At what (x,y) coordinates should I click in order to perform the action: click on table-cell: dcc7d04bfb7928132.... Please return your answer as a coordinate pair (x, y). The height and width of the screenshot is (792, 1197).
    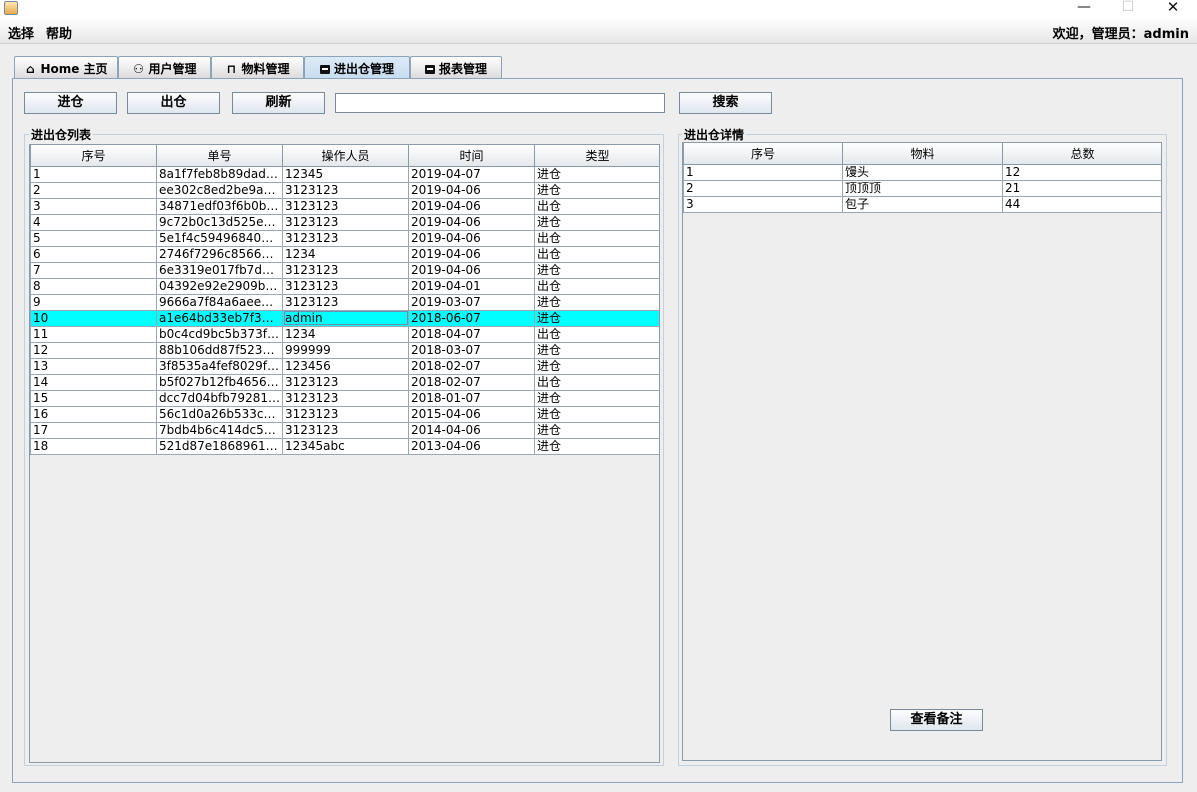
    Looking at the image, I should click on (219, 398).